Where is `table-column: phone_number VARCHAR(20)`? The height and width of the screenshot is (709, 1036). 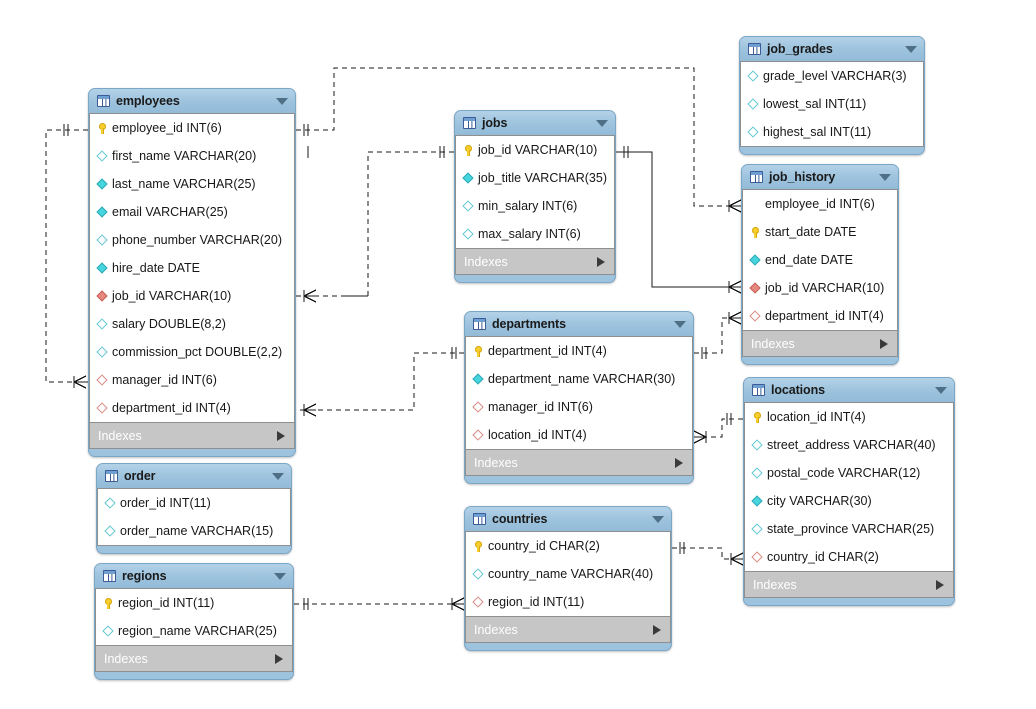 table-column: phone_number VARCHAR(20) is located at coordinates (192, 240).